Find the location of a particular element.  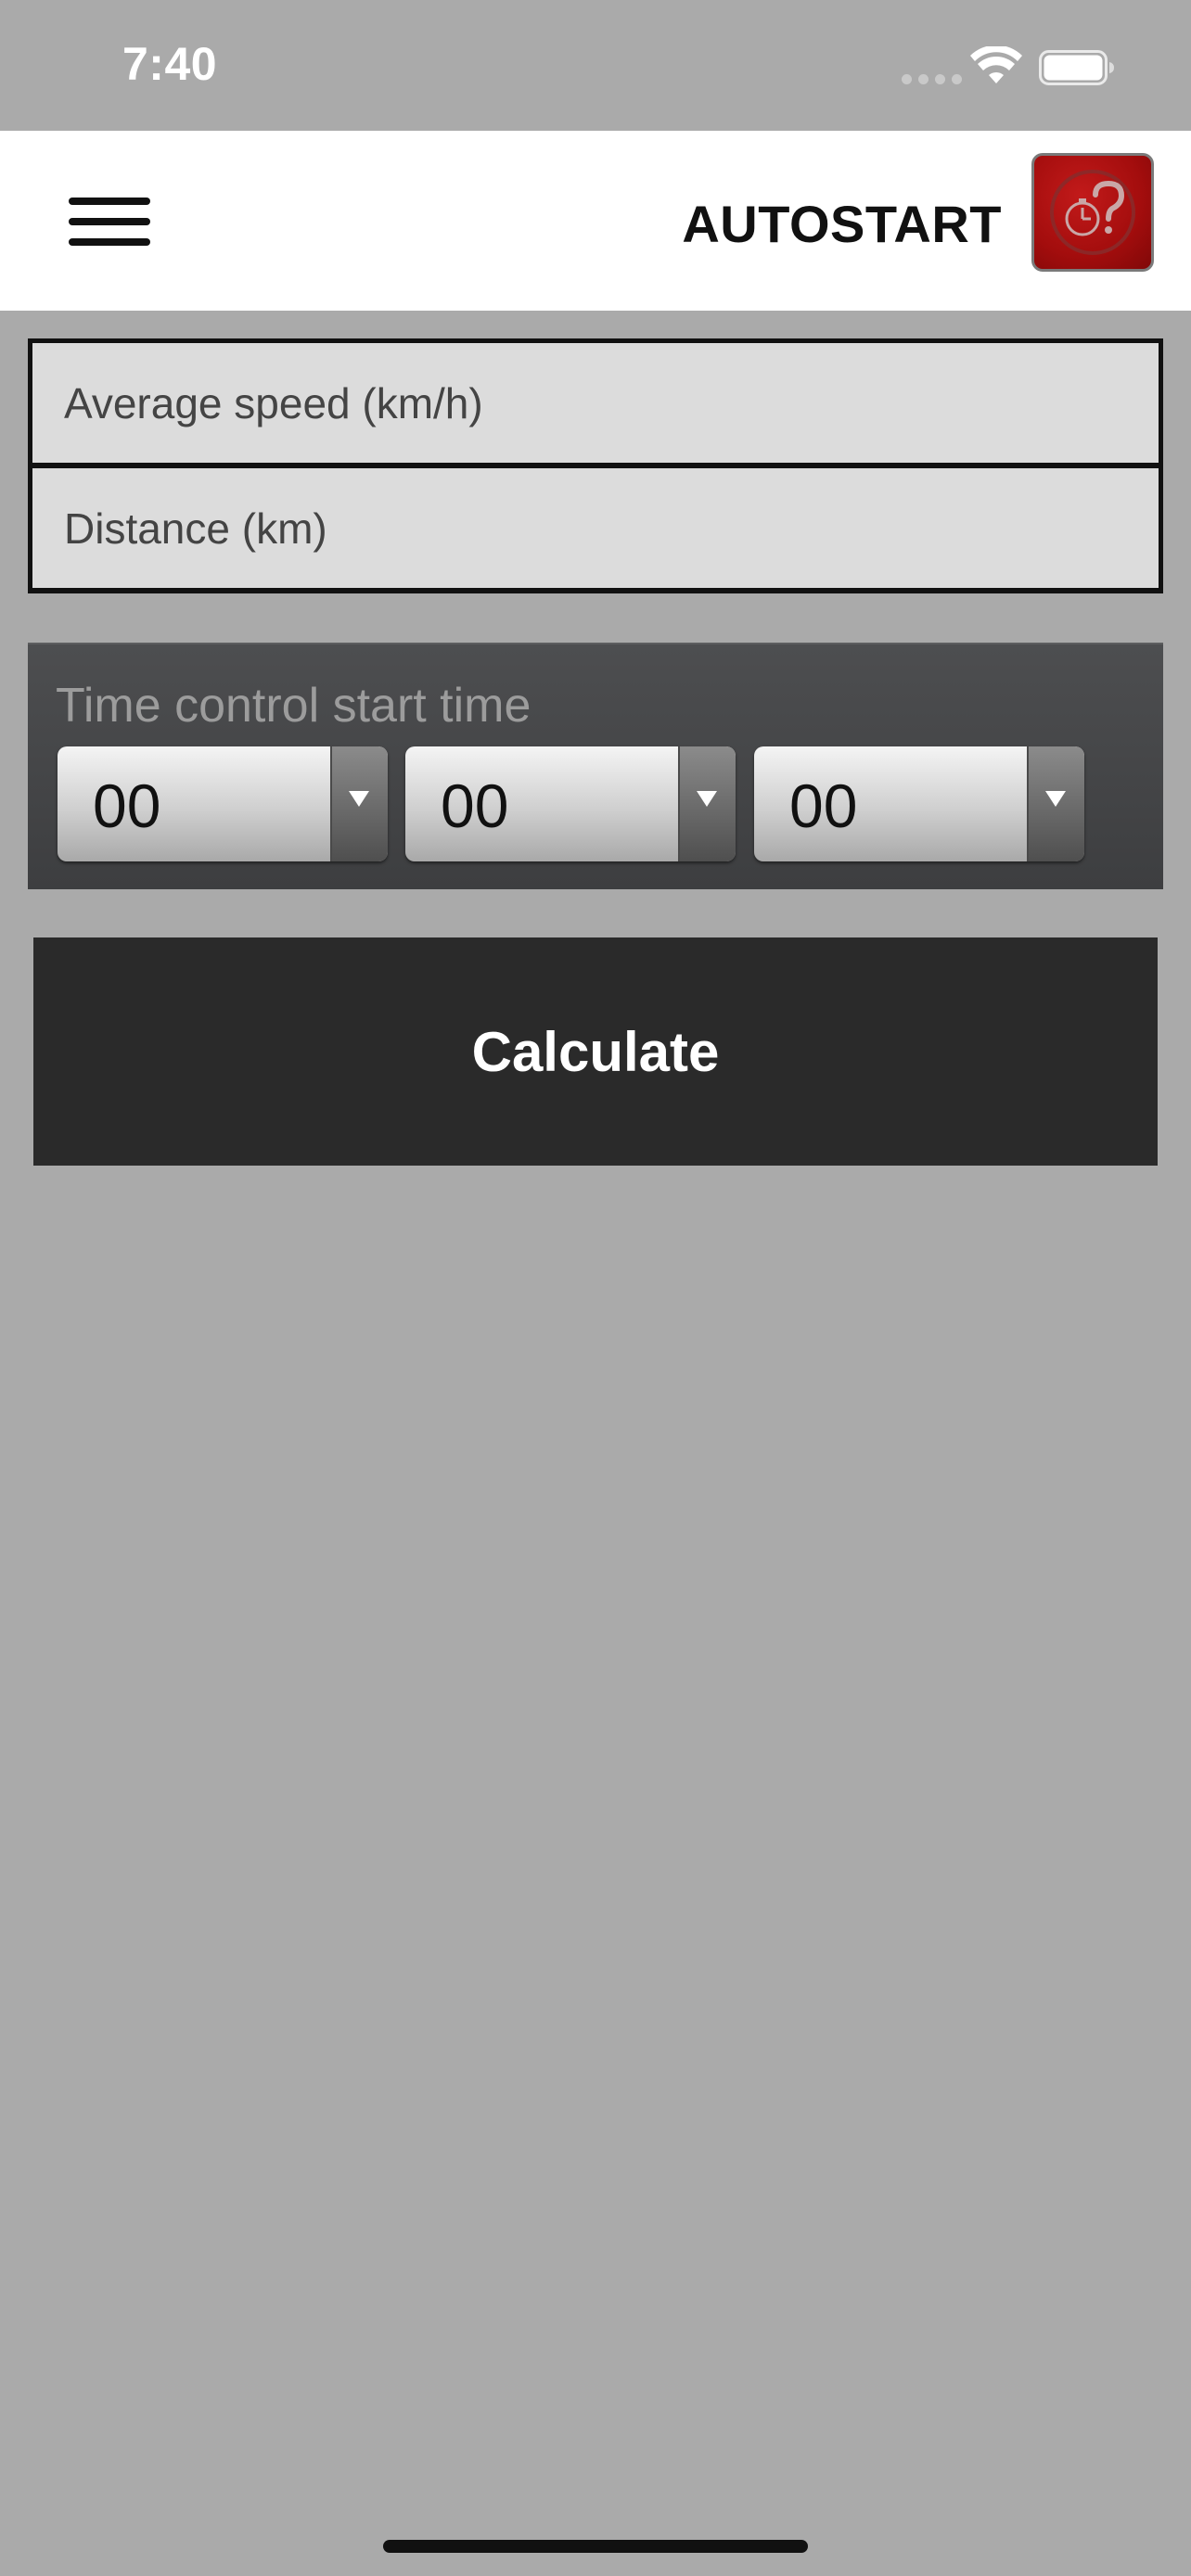

seconds-value: 00 is located at coordinates (823, 806).